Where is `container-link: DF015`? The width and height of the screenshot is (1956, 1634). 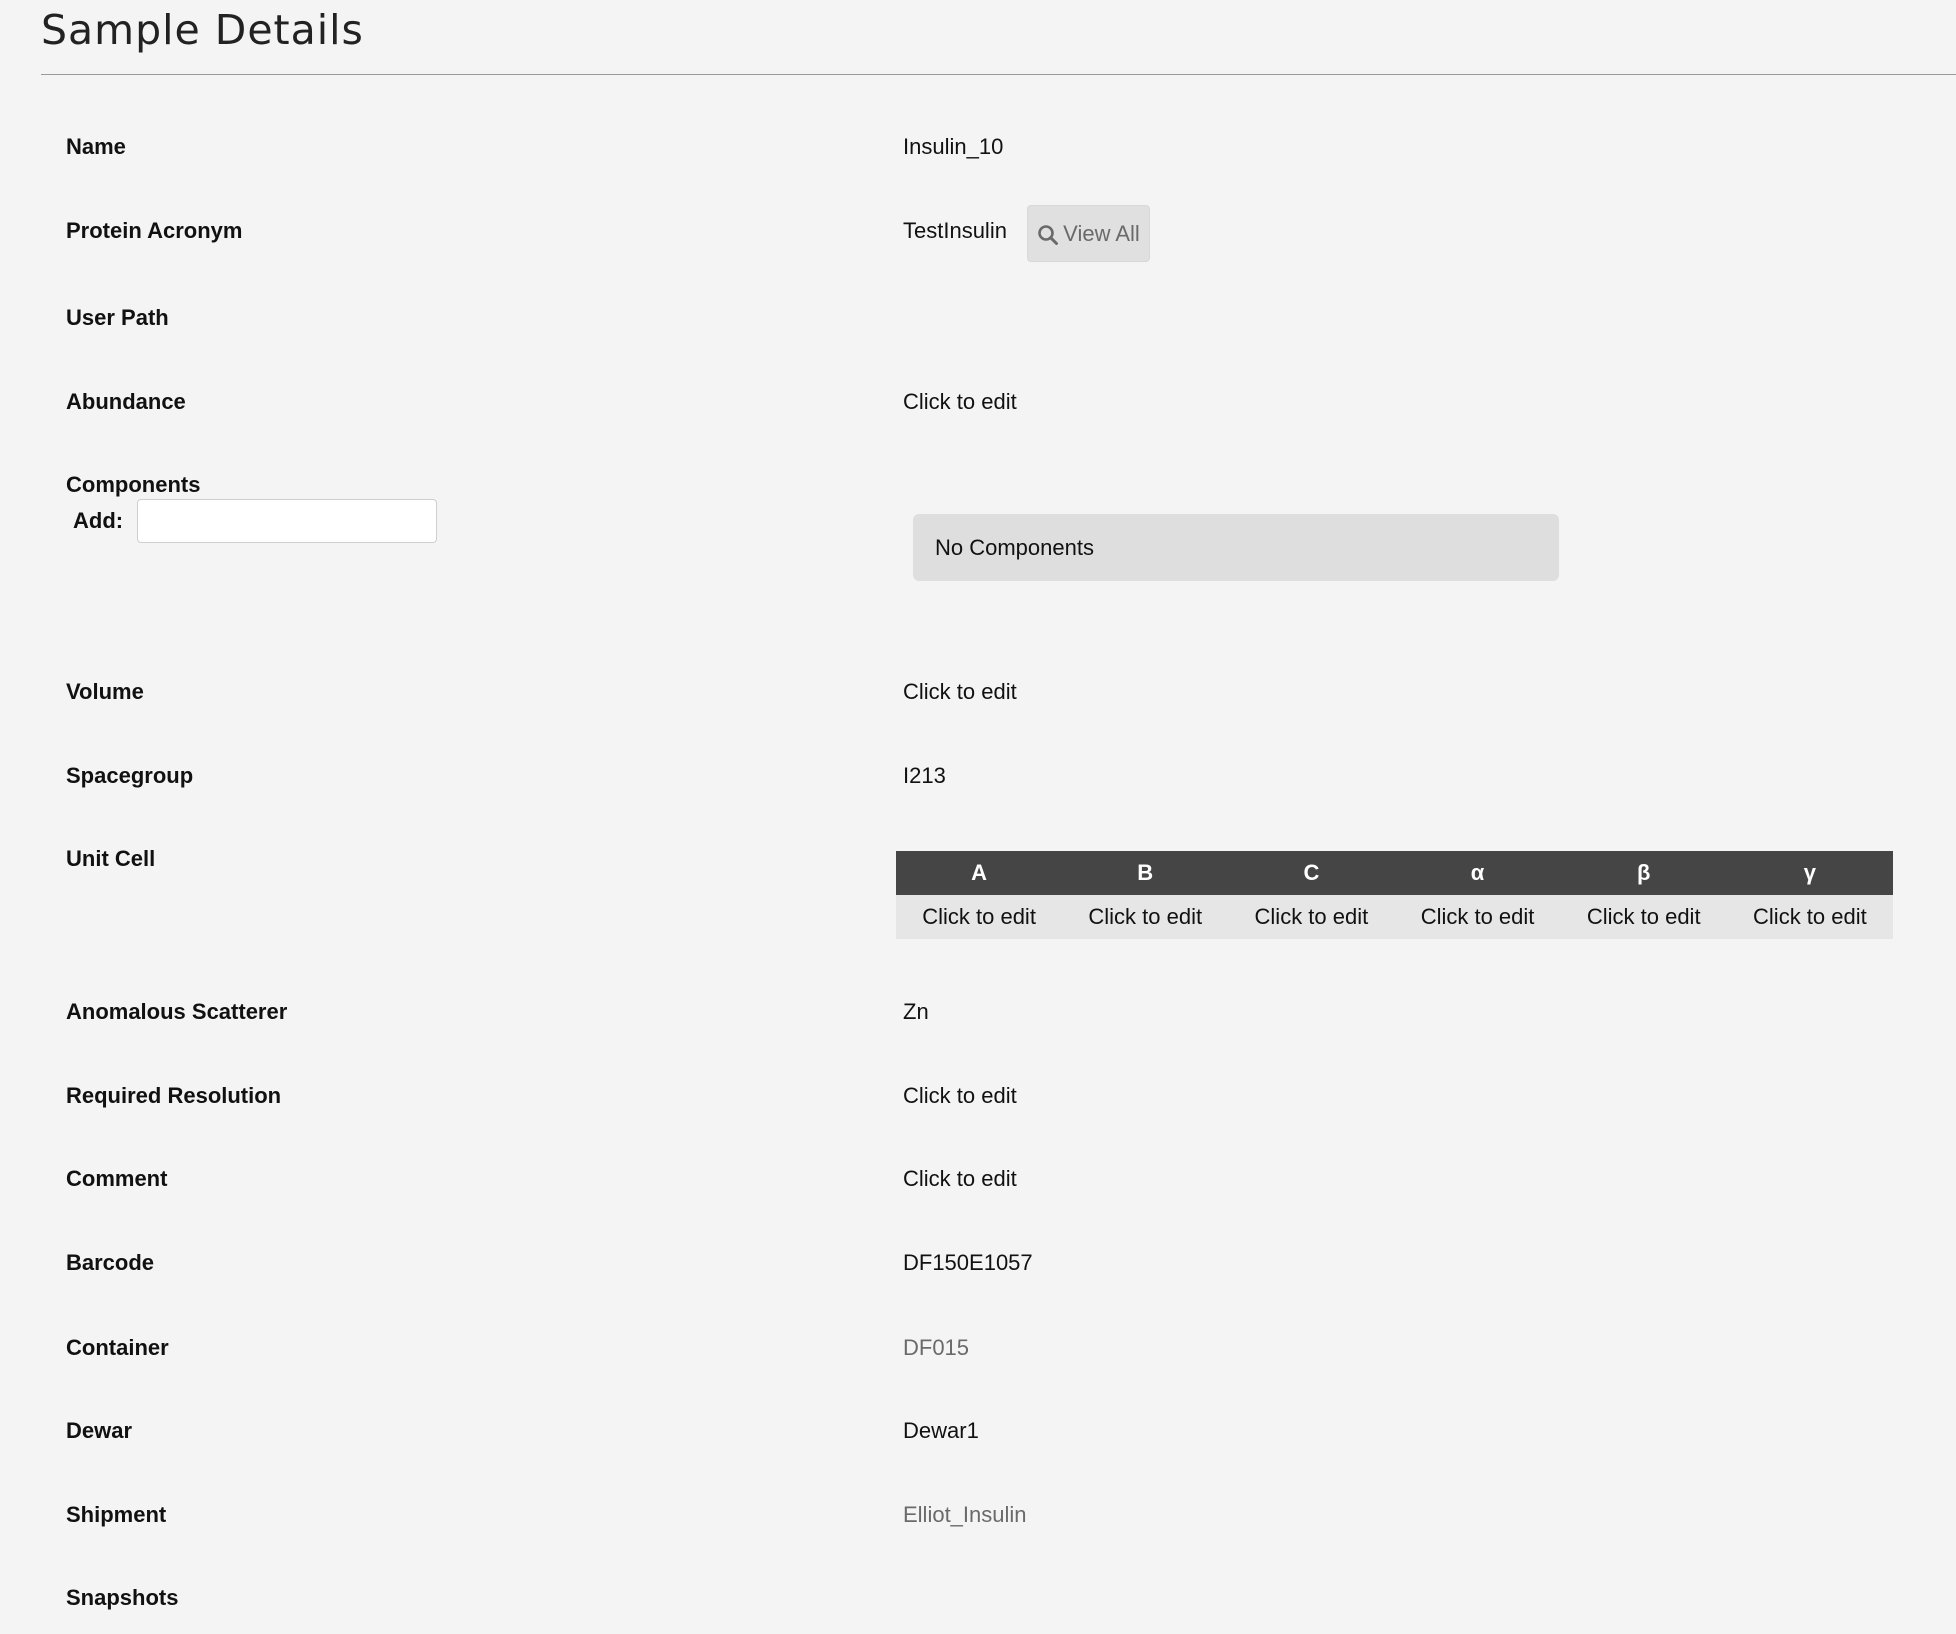
container-link: DF015 is located at coordinates (936, 1348).